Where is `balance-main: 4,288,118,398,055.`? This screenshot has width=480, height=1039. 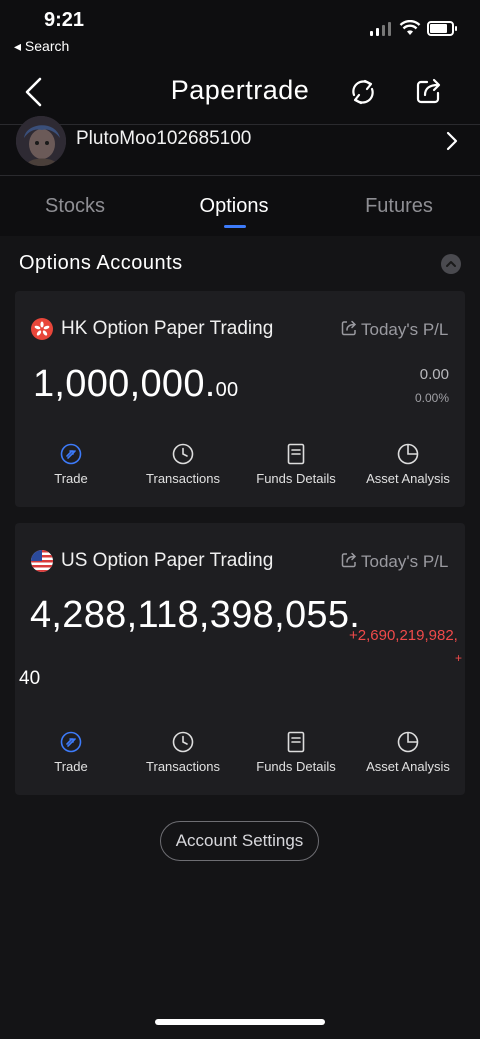 balance-main: 4,288,118,398,055. is located at coordinates (195, 615).